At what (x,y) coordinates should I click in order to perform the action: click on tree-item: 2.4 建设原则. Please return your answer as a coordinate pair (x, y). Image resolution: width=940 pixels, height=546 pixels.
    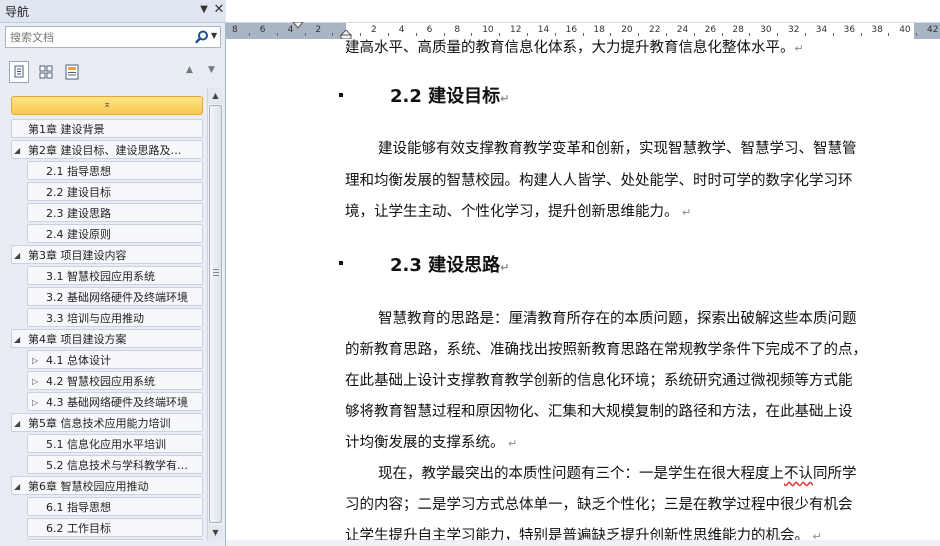
    Looking at the image, I should click on (115, 233).